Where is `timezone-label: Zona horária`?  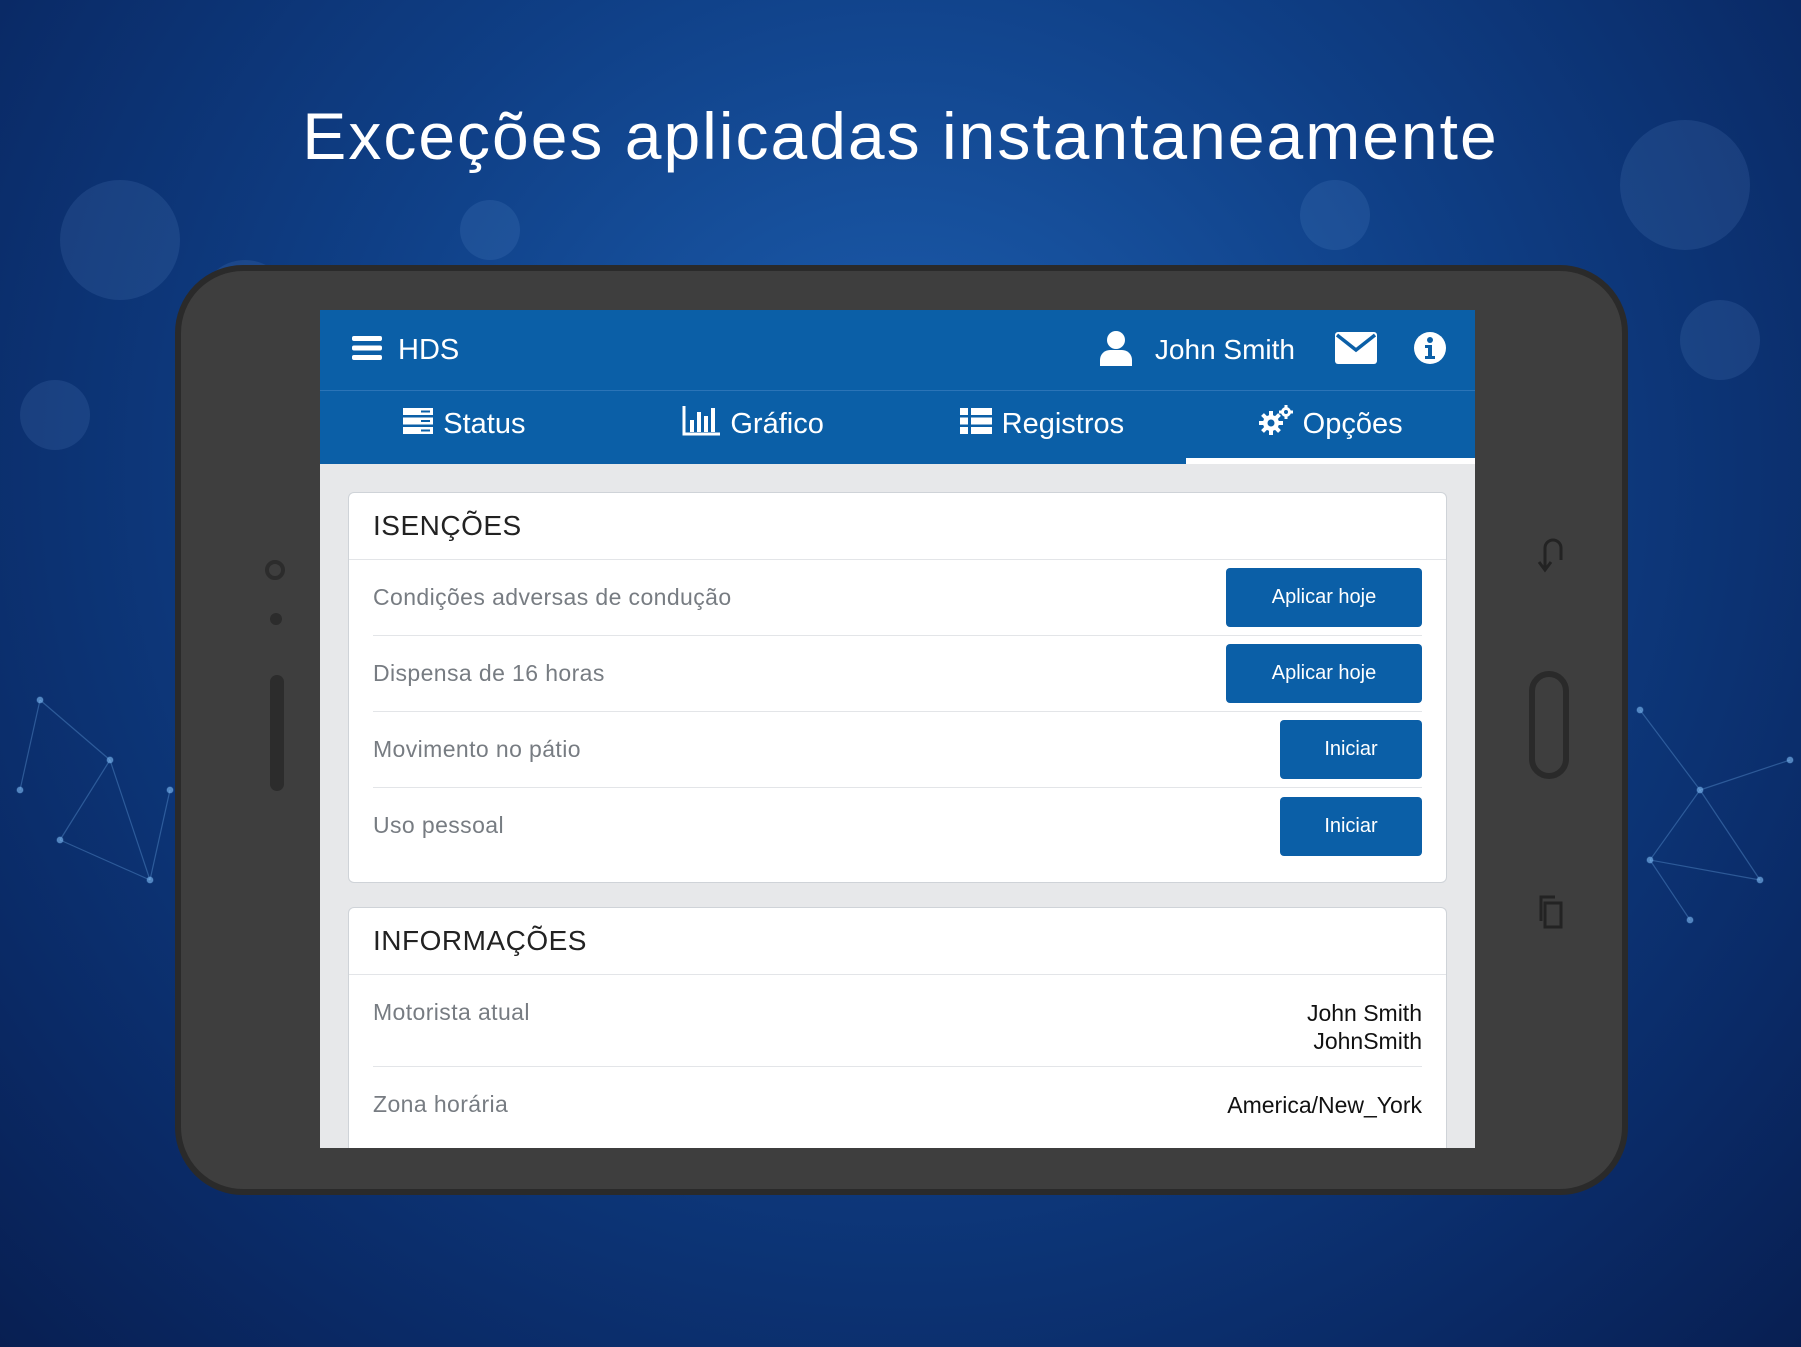 timezone-label: Zona horária is located at coordinates (441, 1104).